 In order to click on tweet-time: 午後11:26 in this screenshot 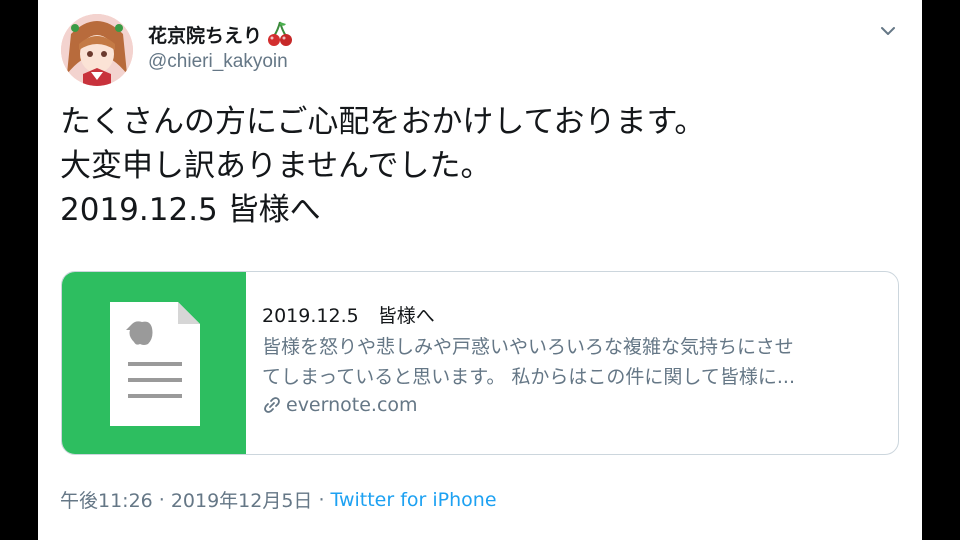, I will do `click(106, 499)`.